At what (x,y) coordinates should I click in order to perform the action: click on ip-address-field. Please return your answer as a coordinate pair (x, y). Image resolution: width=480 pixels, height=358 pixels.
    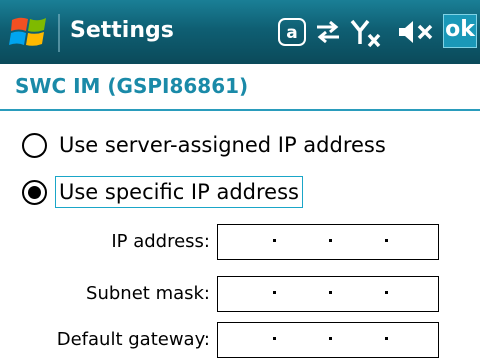
    Looking at the image, I should click on (328, 242).